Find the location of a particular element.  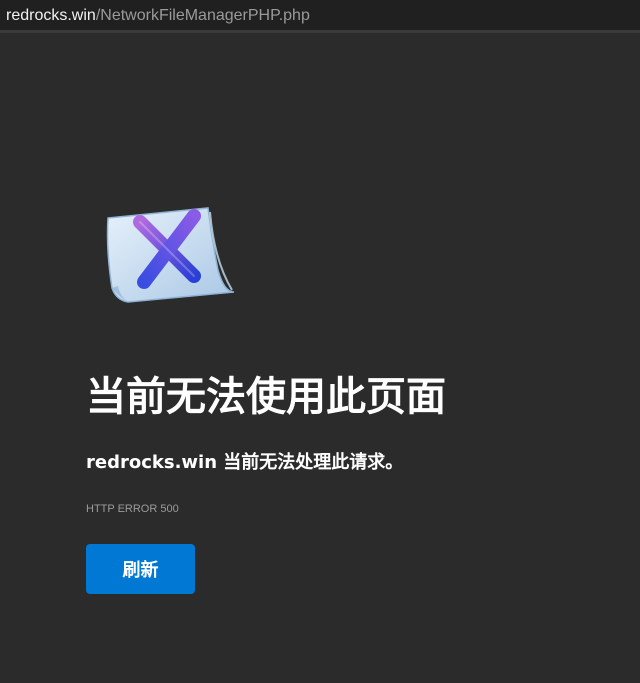

error-message: redrocks.win 当前无法处理此请求。 is located at coordinates (245, 462).